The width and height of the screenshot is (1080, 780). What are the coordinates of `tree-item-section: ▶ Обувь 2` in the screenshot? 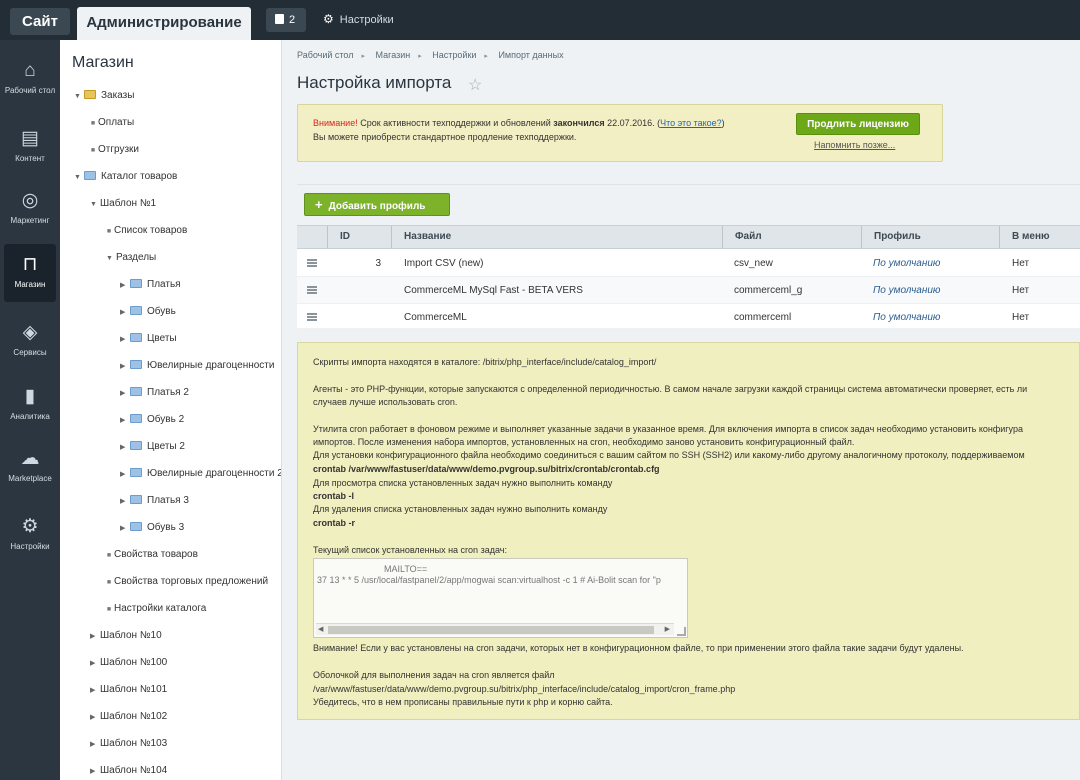 It's located at (152, 420).